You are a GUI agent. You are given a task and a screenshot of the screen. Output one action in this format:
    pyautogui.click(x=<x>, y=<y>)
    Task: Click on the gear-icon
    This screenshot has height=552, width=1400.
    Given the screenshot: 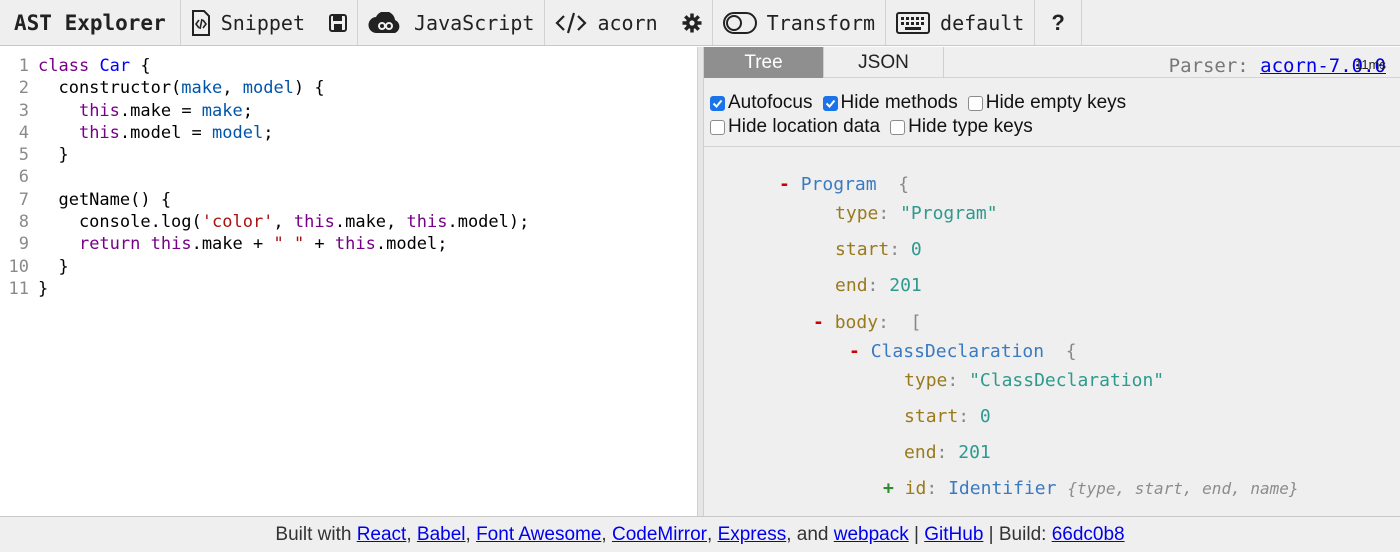 What is the action you would take?
    pyautogui.click(x=692, y=23)
    